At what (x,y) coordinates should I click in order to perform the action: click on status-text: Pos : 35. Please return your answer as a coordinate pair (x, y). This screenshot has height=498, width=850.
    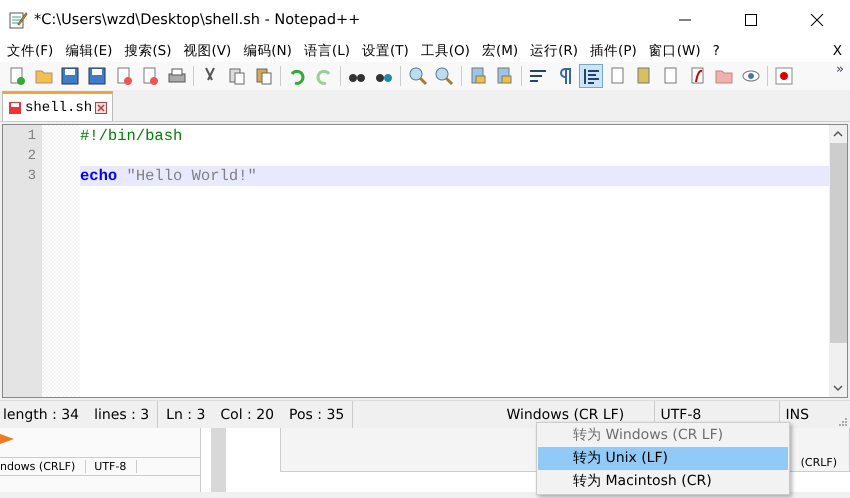
    Looking at the image, I should click on (316, 414).